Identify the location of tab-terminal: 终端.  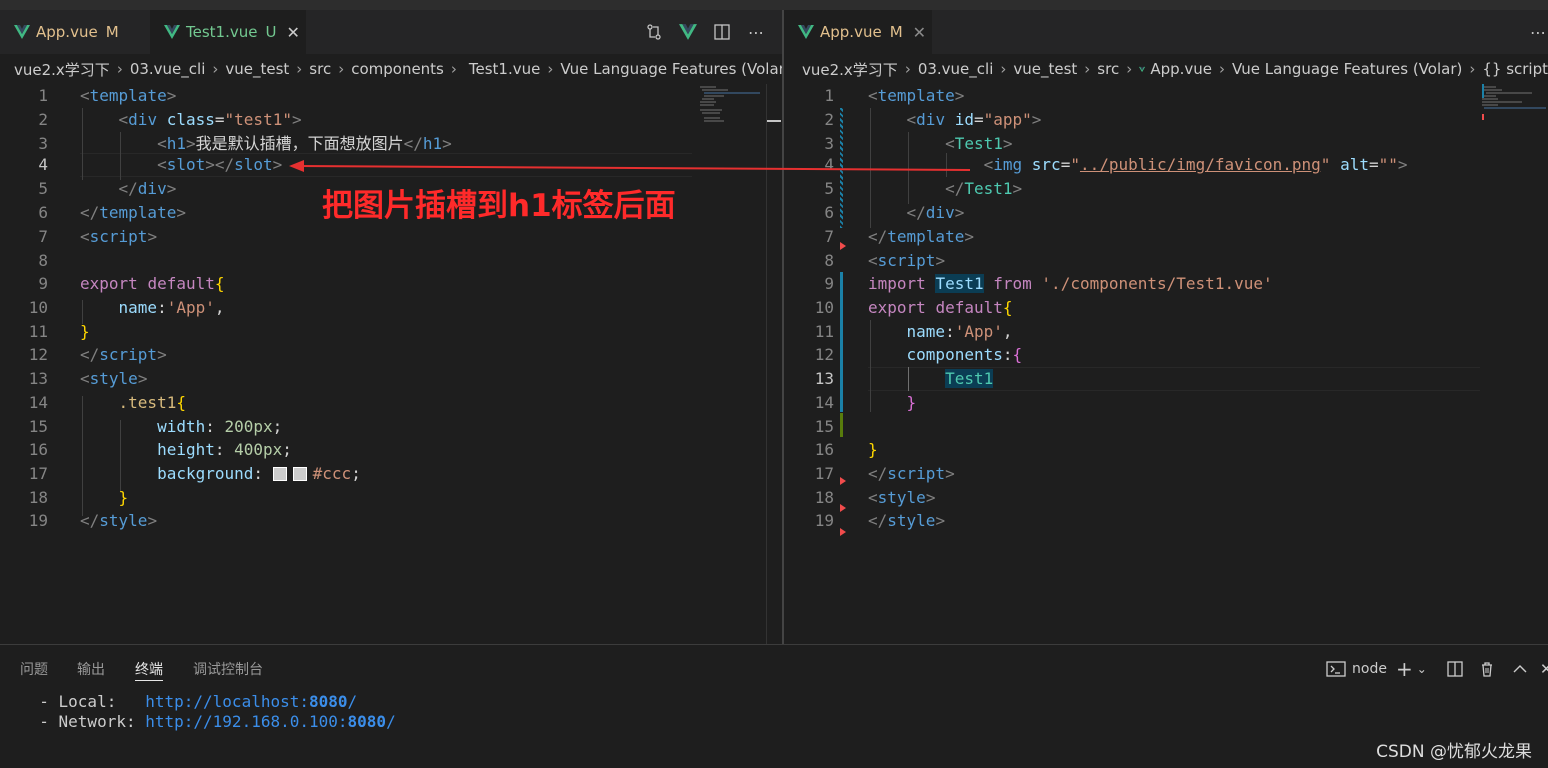
(149, 670).